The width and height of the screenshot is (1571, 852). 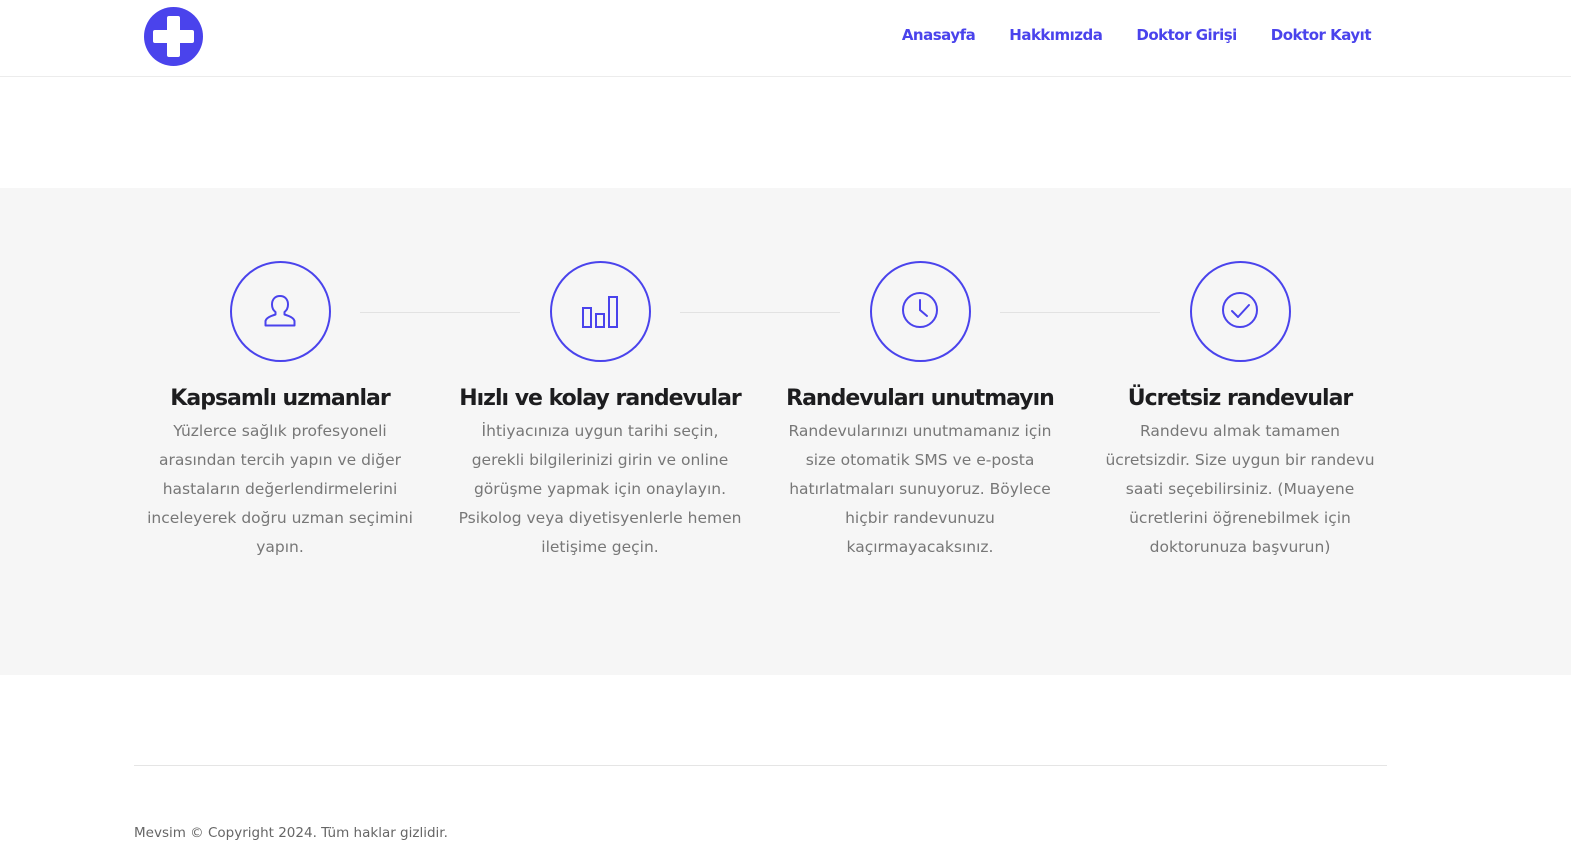 I want to click on footer-divider, so click(x=760, y=765).